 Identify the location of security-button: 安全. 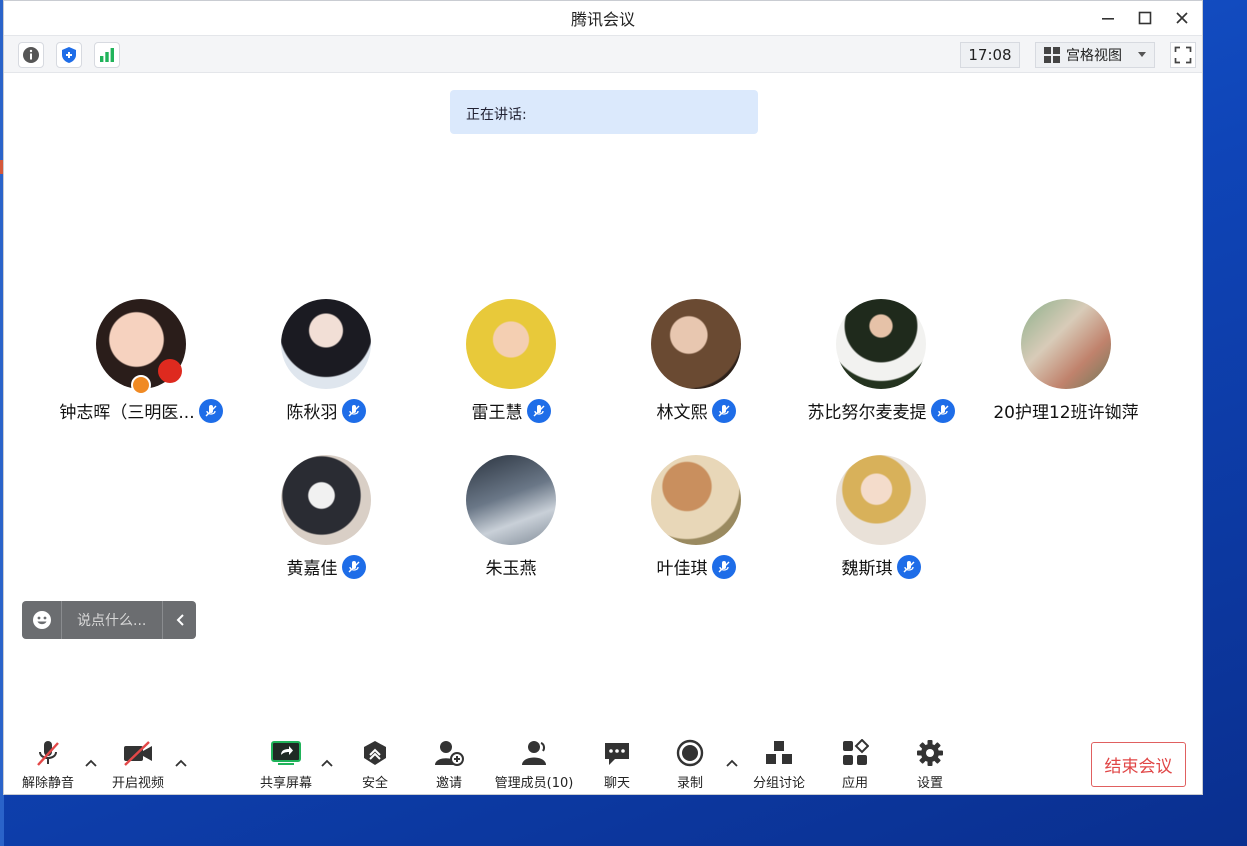
(375, 764).